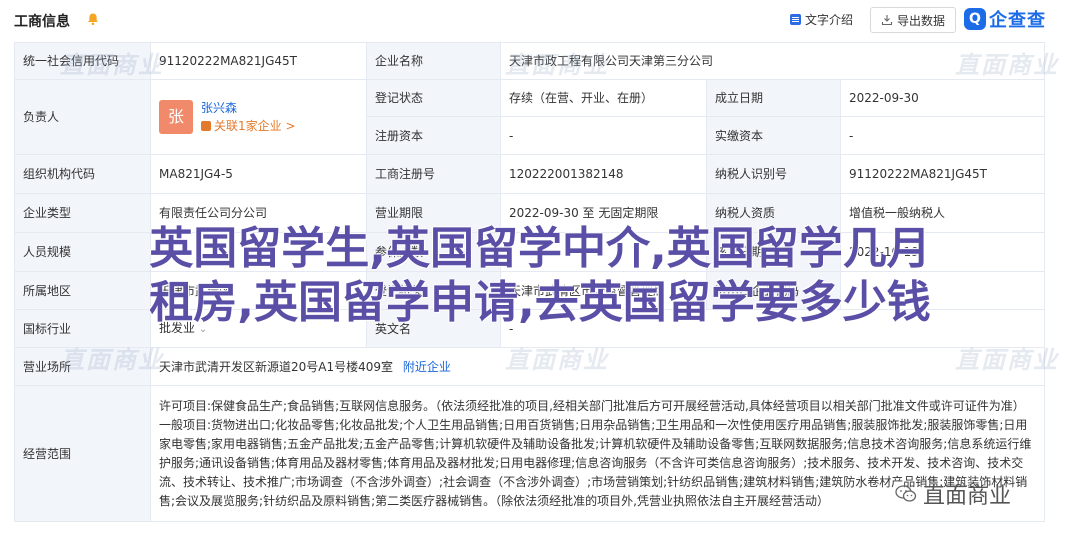 This screenshot has width=1080, height=538. Describe the element at coordinates (942, 174) in the screenshot. I see `taxpayer-id-value: 91120222MA821JG45T` at that location.